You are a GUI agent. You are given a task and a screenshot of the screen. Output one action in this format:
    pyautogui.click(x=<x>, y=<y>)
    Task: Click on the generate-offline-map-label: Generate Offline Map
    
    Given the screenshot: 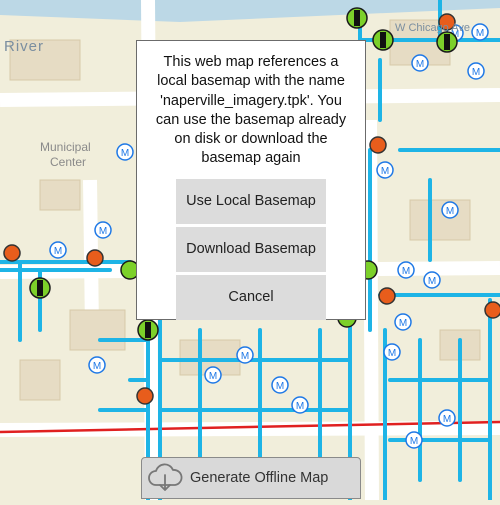 What is the action you would take?
    pyautogui.click(x=259, y=478)
    